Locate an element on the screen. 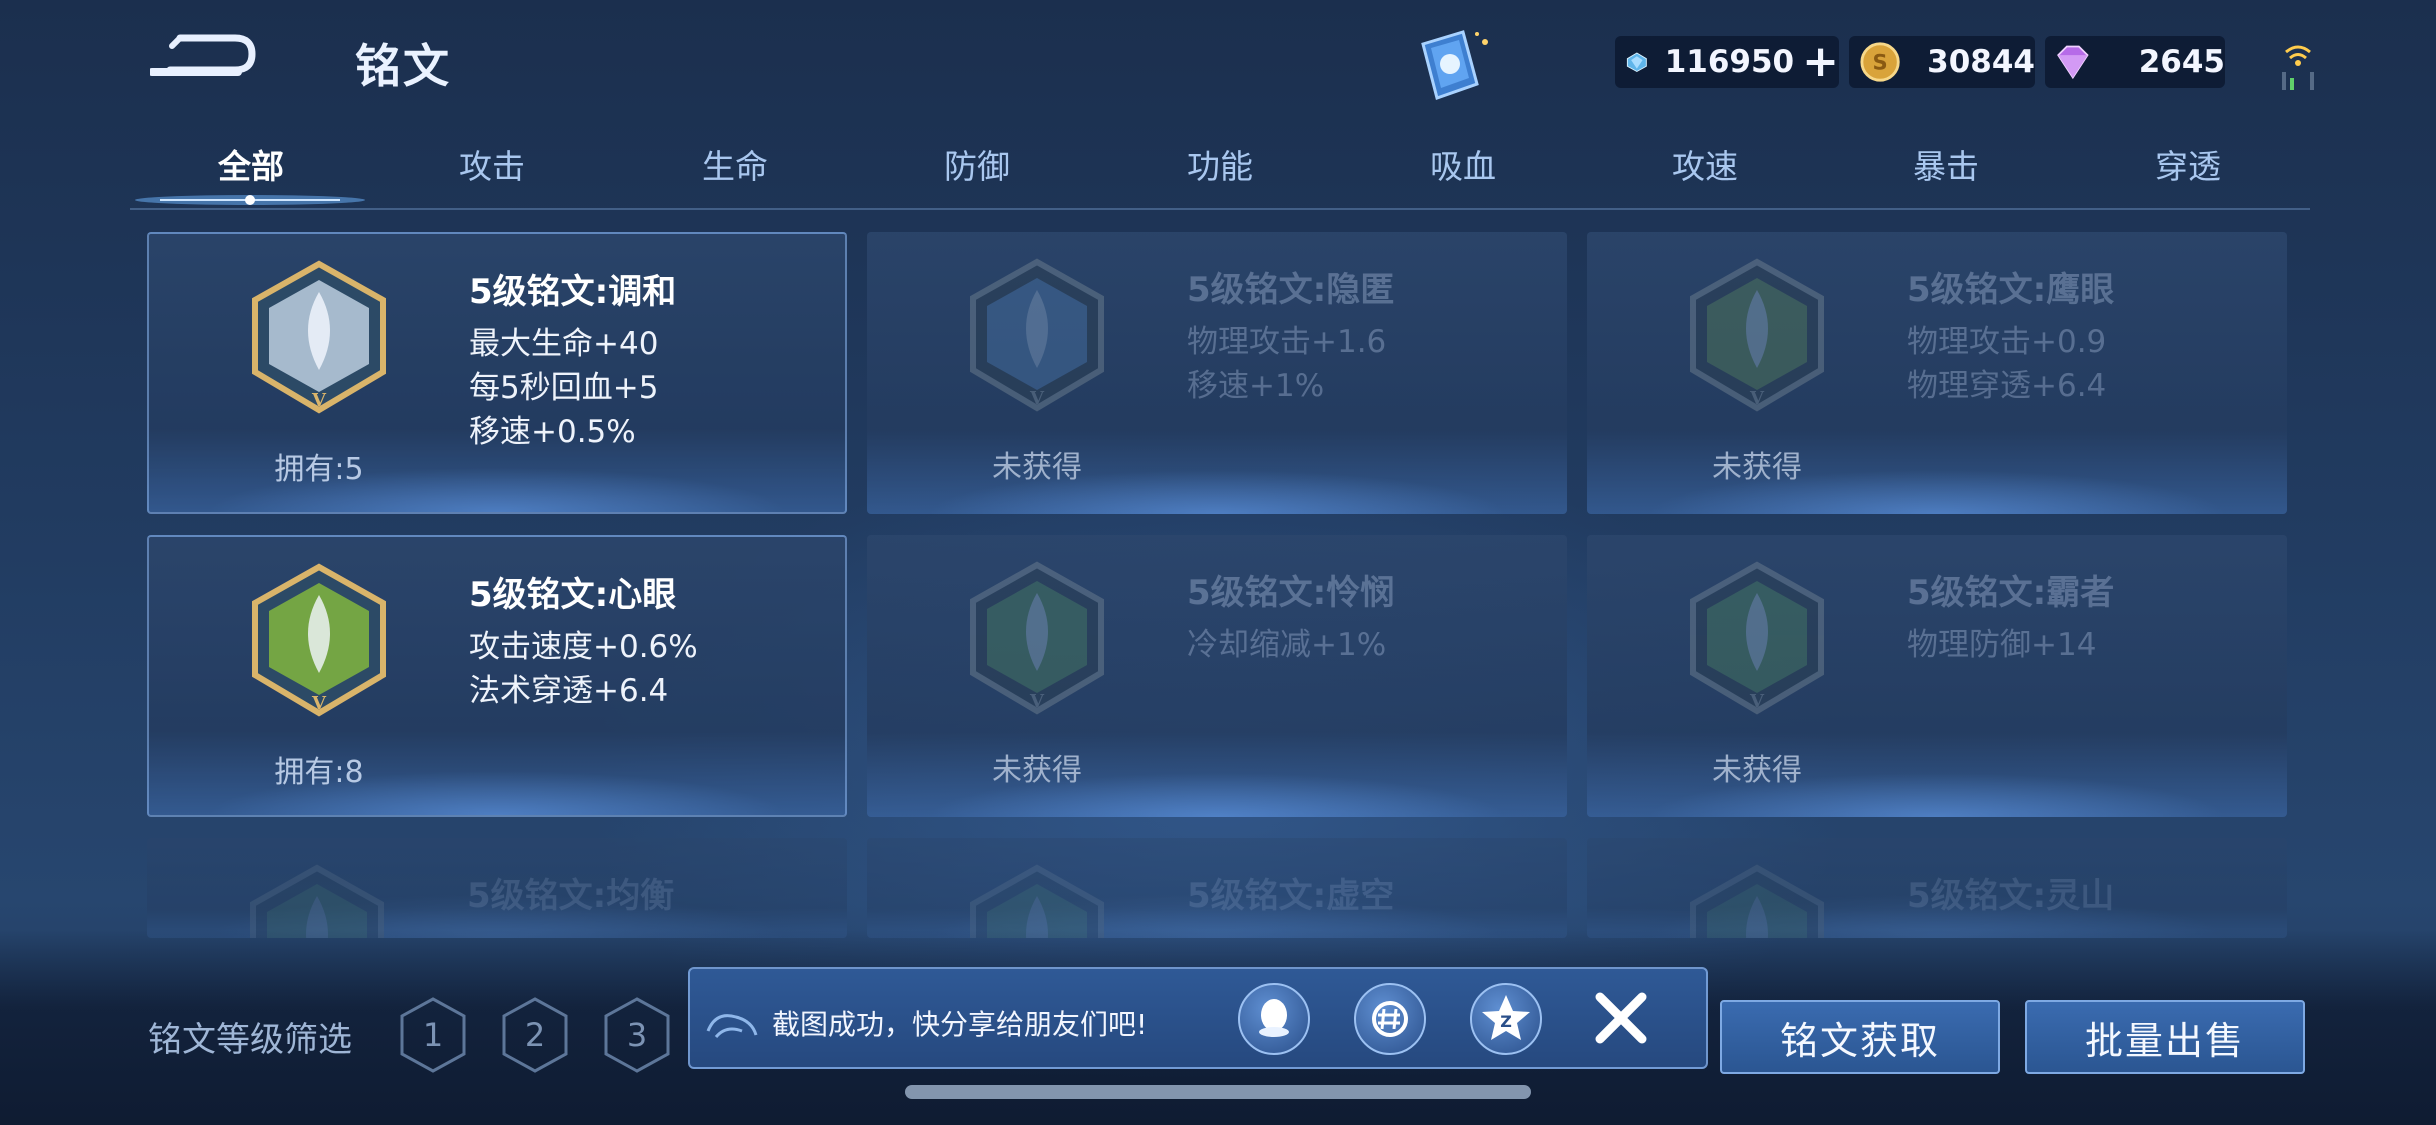  tab-defense: 防御 is located at coordinates (977, 164).